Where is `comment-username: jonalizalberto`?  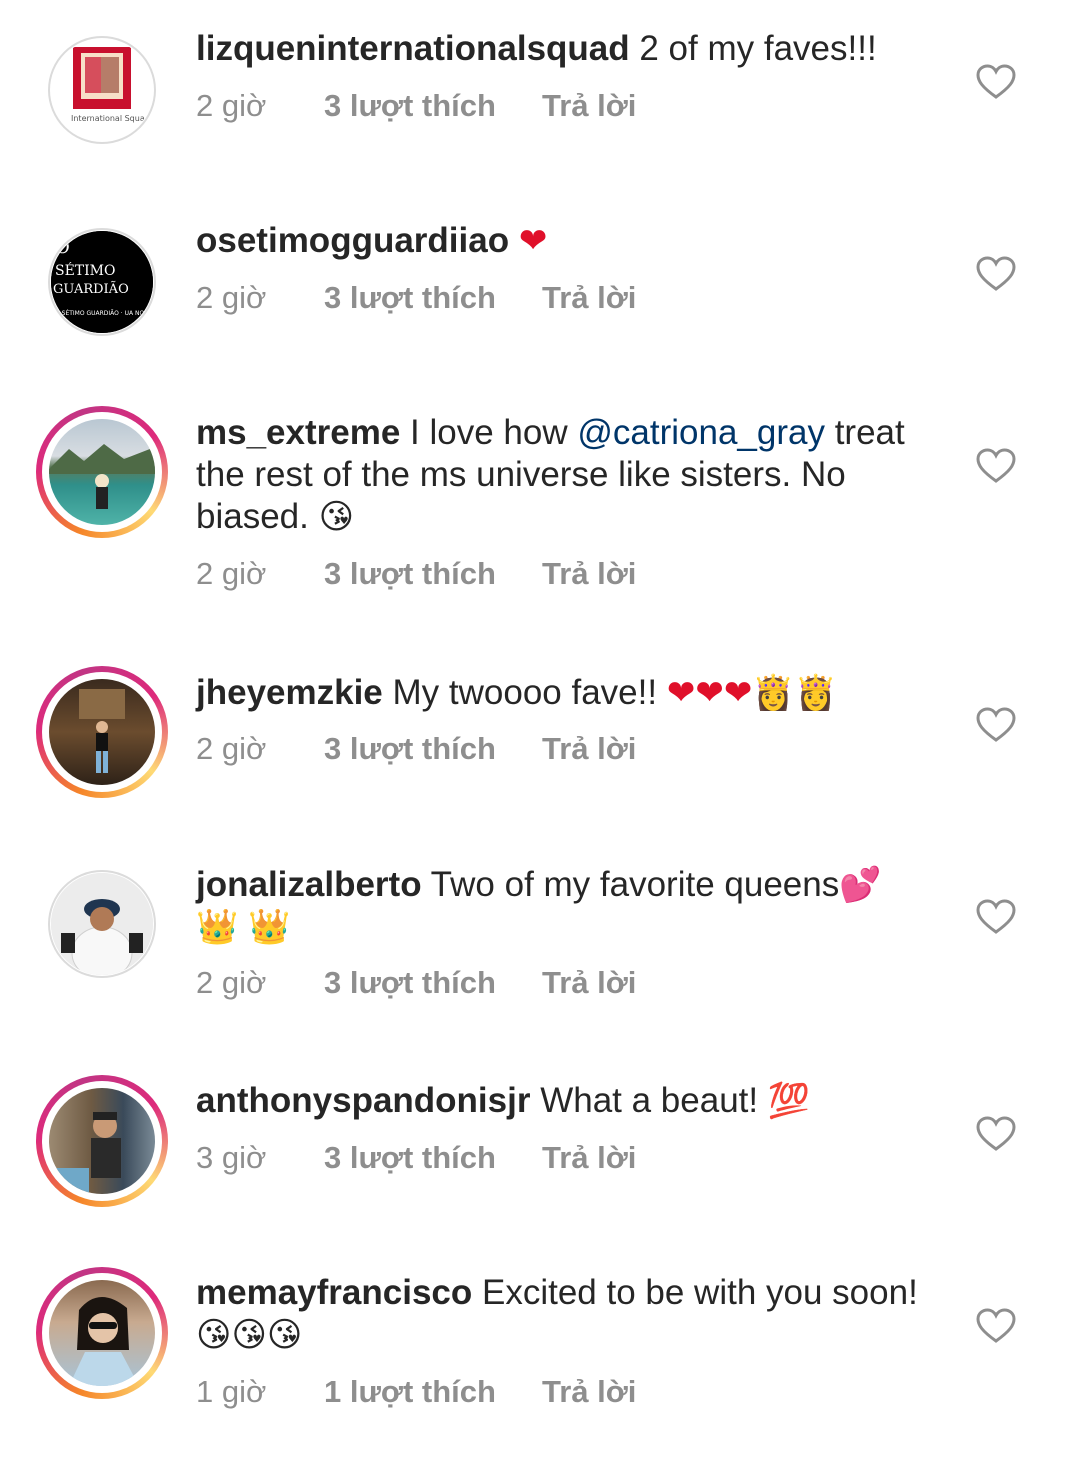 comment-username: jonalizalberto is located at coordinates (309, 884).